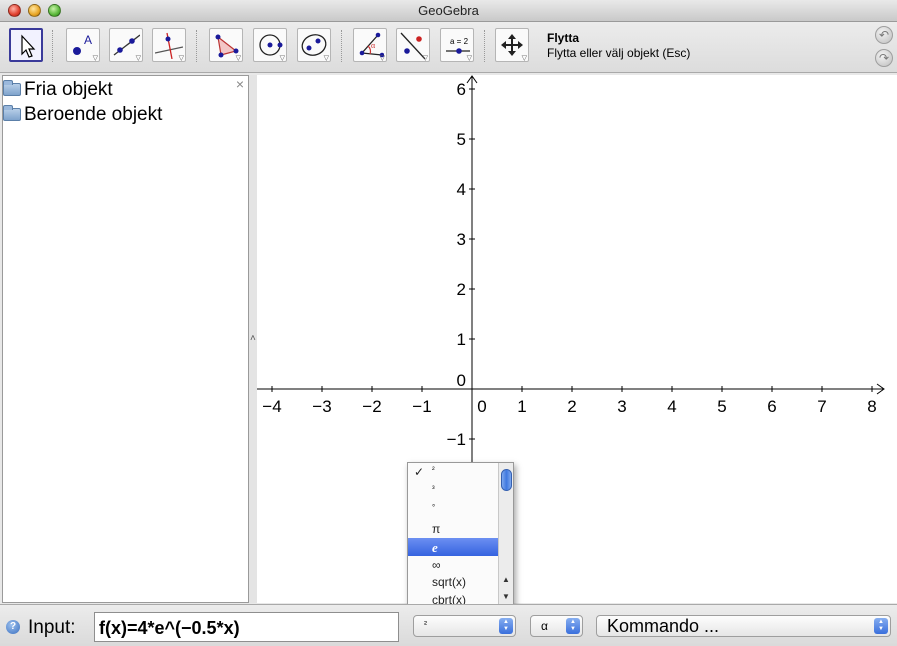  I want to click on symbol-menu-item-label: ∞, so click(436, 565).